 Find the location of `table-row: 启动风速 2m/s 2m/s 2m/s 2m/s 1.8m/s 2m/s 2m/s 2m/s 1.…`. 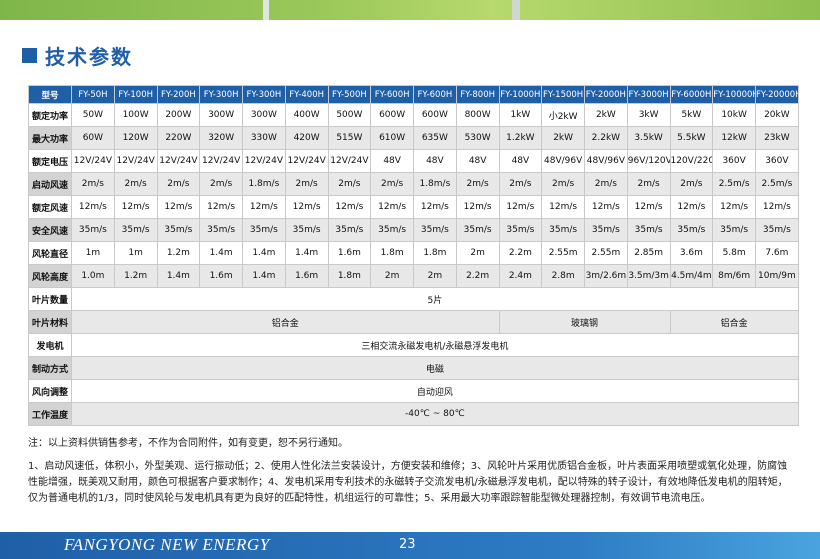

table-row: 启动风速 2m/s 2m/s 2m/s 2m/s 1.8m/s 2m/s 2m/s 2m/s 1.… is located at coordinates (413, 184).